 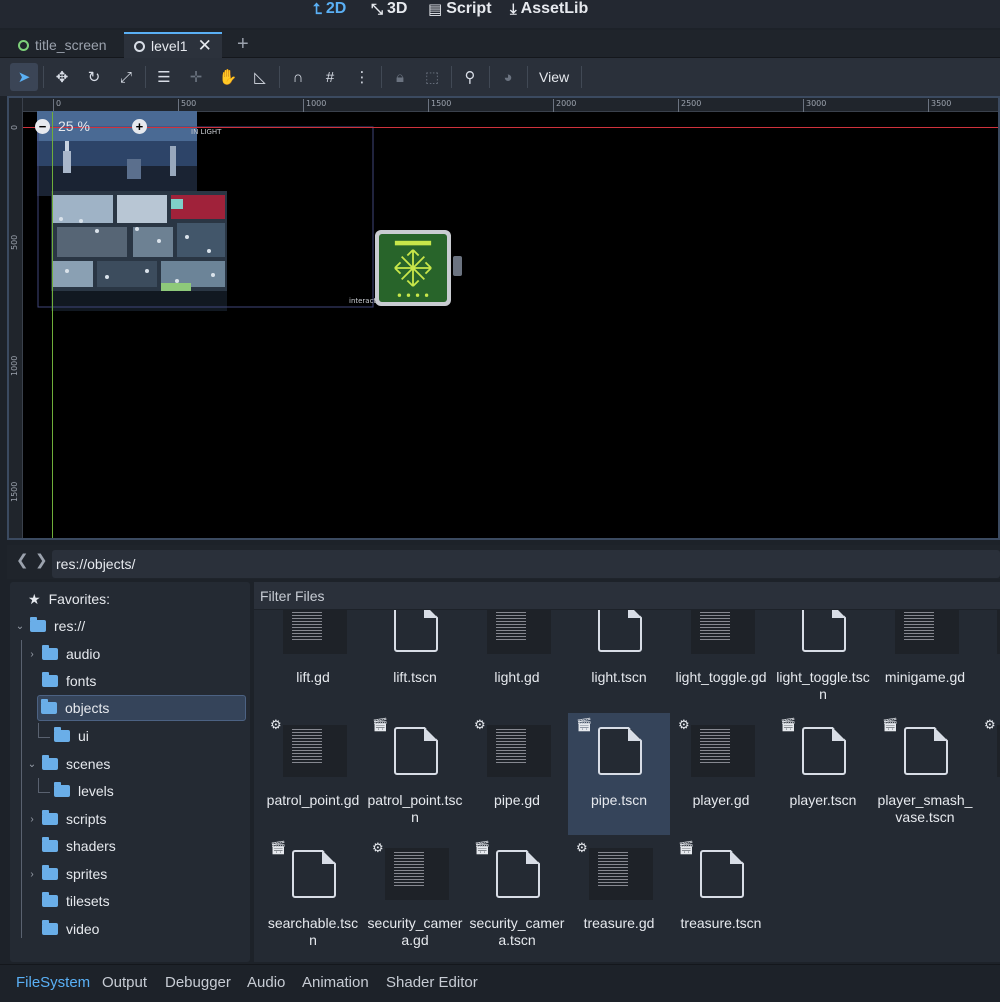 I want to click on pivot-tool-button: ✛, so click(x=196, y=77).